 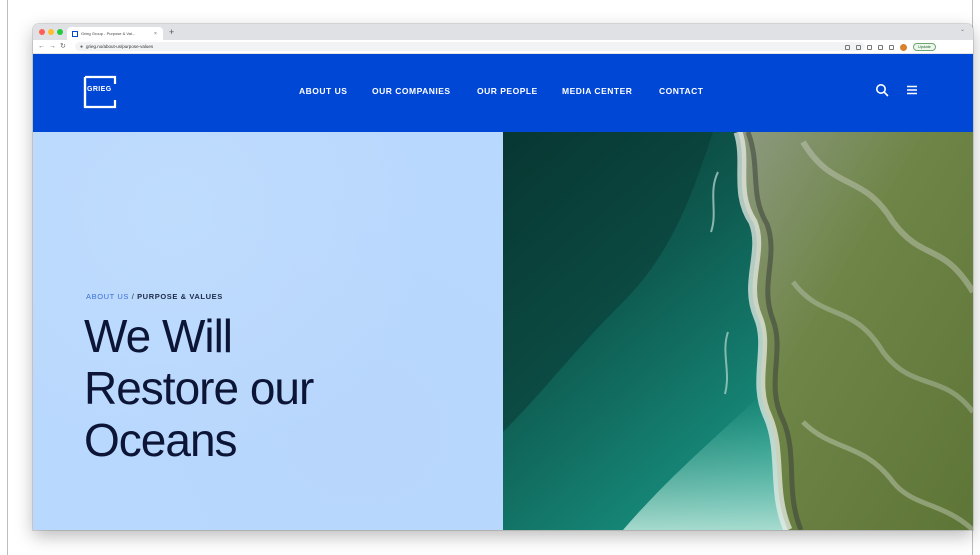 I want to click on tab-close-icon: ×, so click(x=155, y=34).